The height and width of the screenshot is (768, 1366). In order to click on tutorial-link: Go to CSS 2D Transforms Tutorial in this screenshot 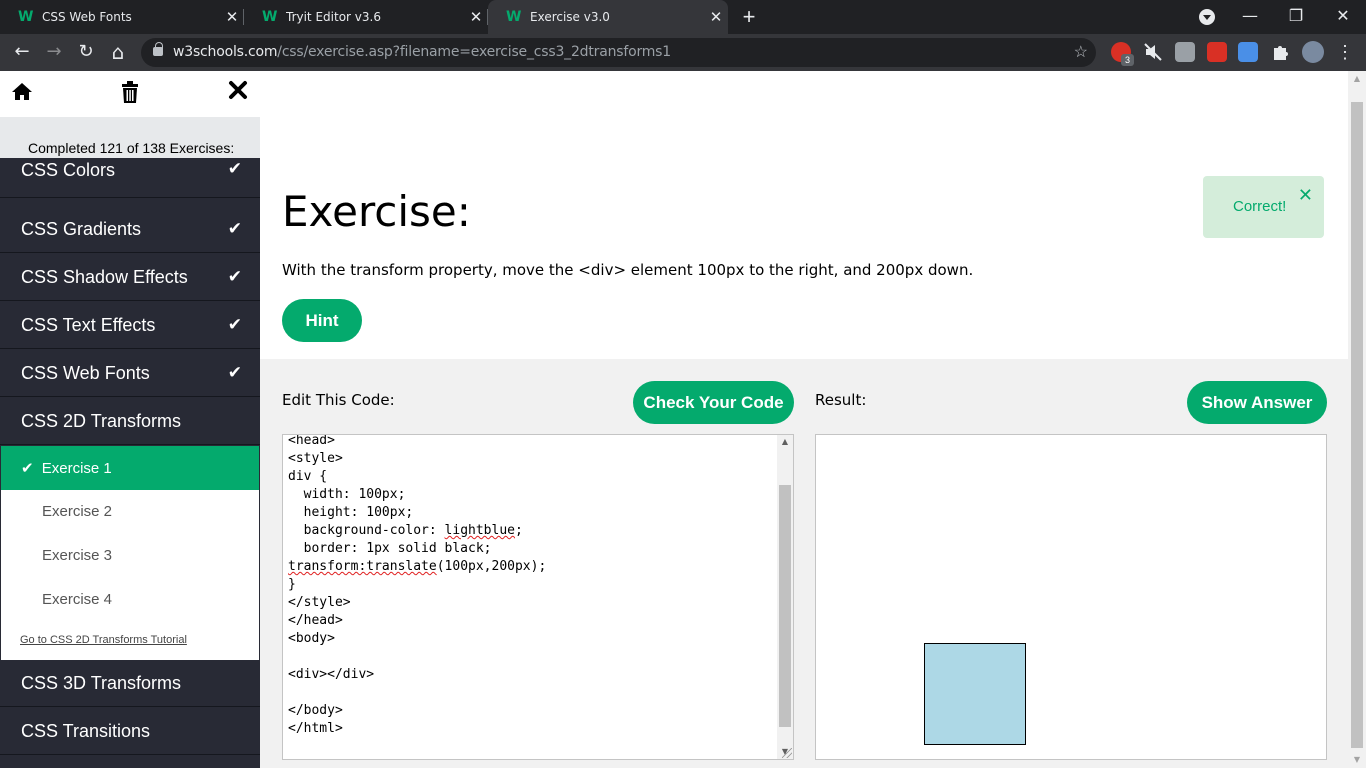, I will do `click(103, 640)`.